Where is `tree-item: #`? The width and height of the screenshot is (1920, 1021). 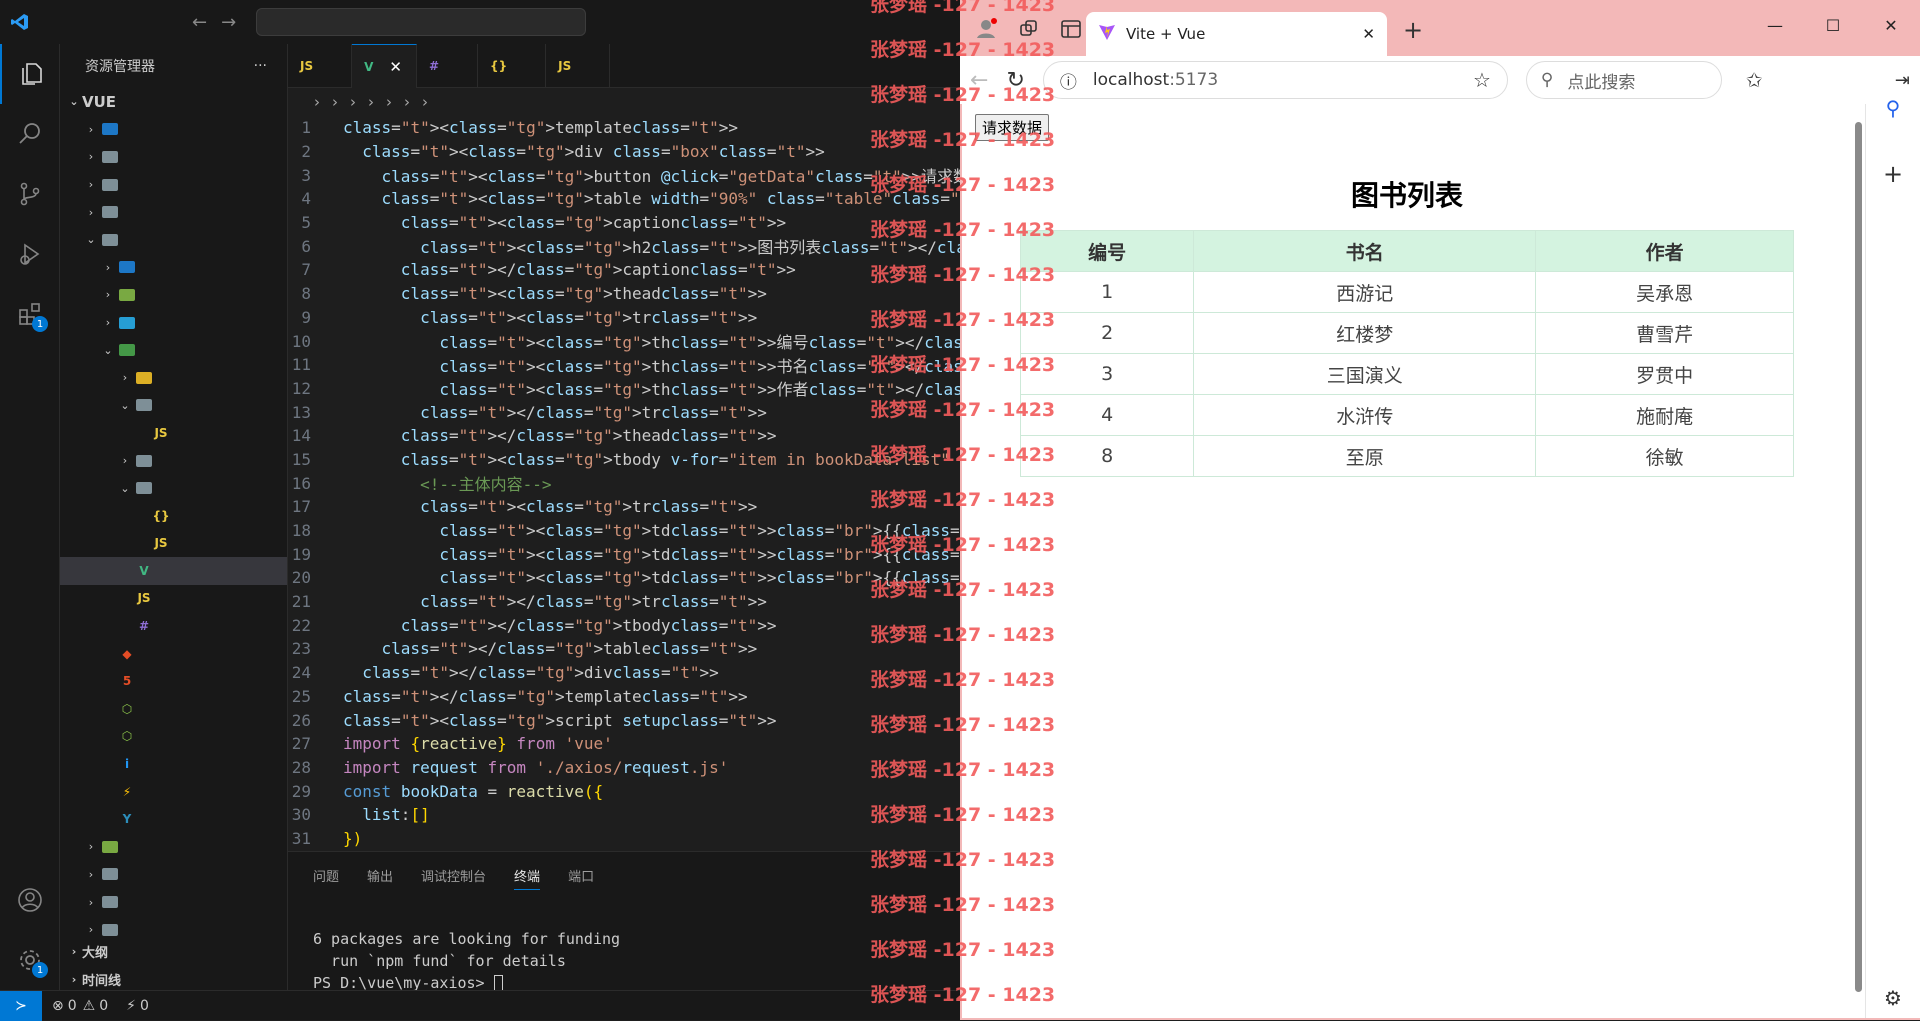 tree-item: # is located at coordinates (173, 626).